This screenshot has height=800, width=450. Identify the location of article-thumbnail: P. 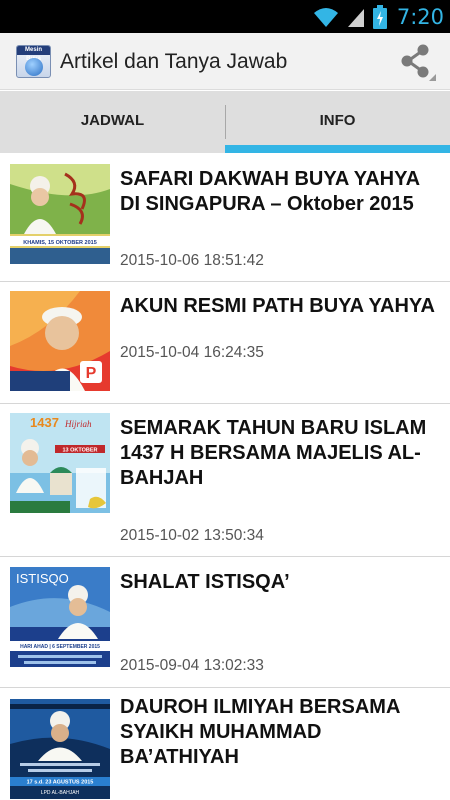
(60, 341).